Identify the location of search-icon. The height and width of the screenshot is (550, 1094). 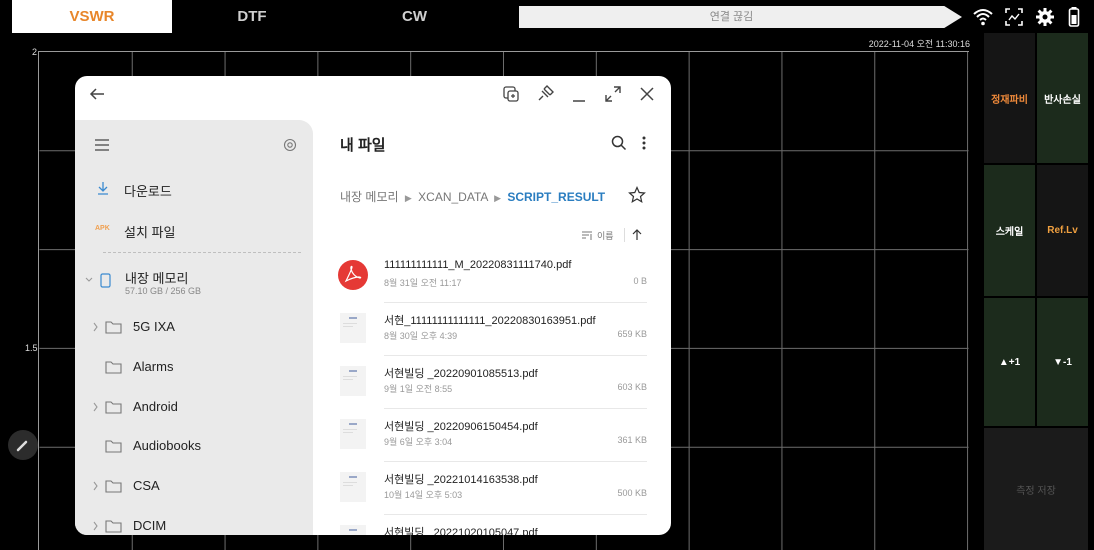
(619, 143).